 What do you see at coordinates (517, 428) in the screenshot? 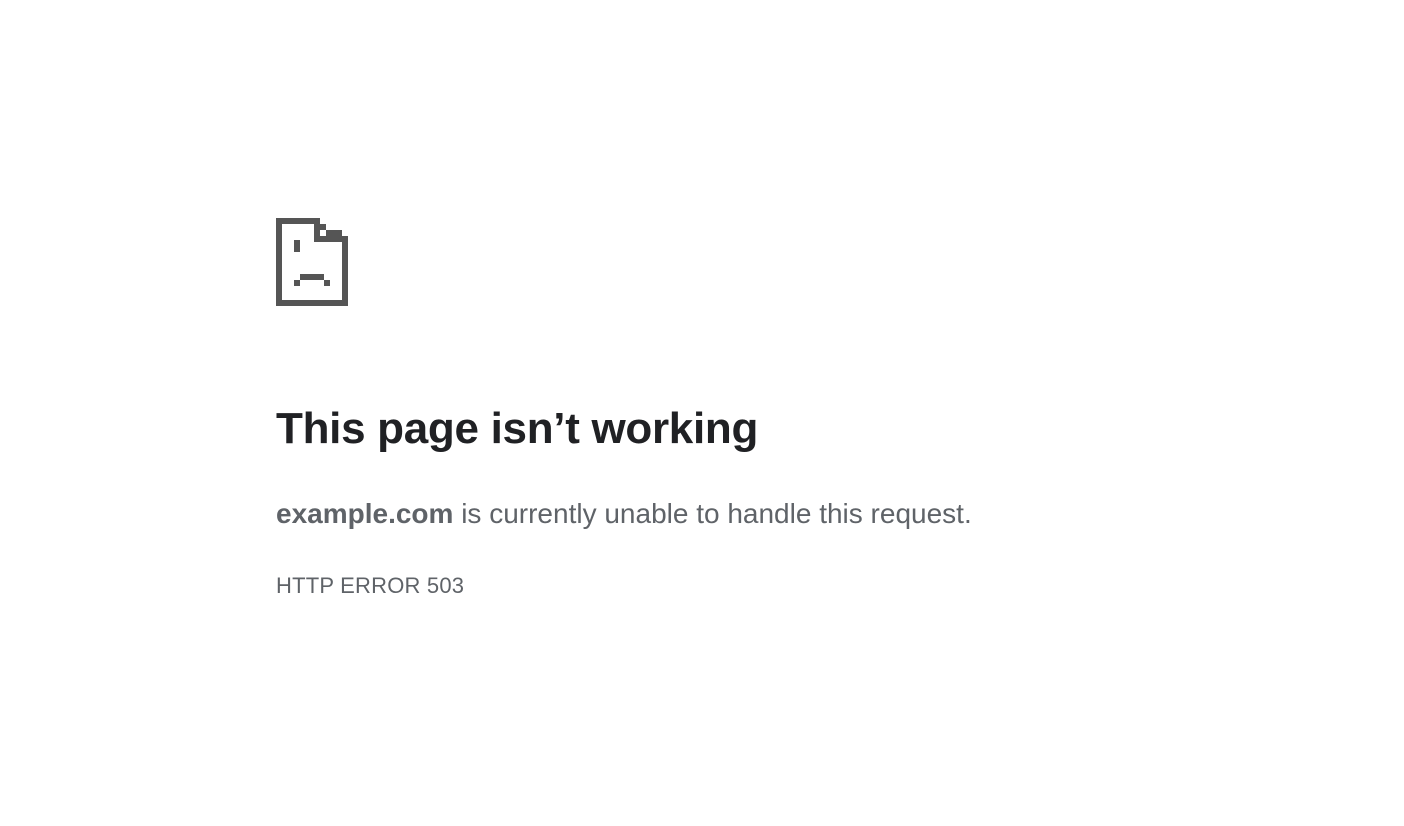
I see `page-title: This page isn’t working` at bounding box center [517, 428].